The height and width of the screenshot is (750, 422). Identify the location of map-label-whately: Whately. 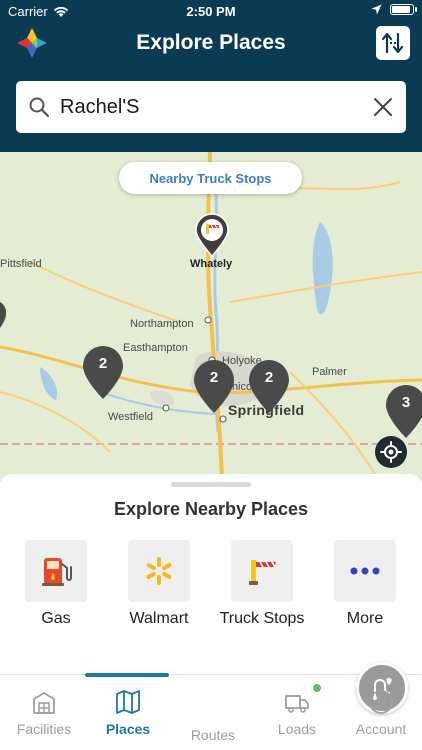
(211, 264).